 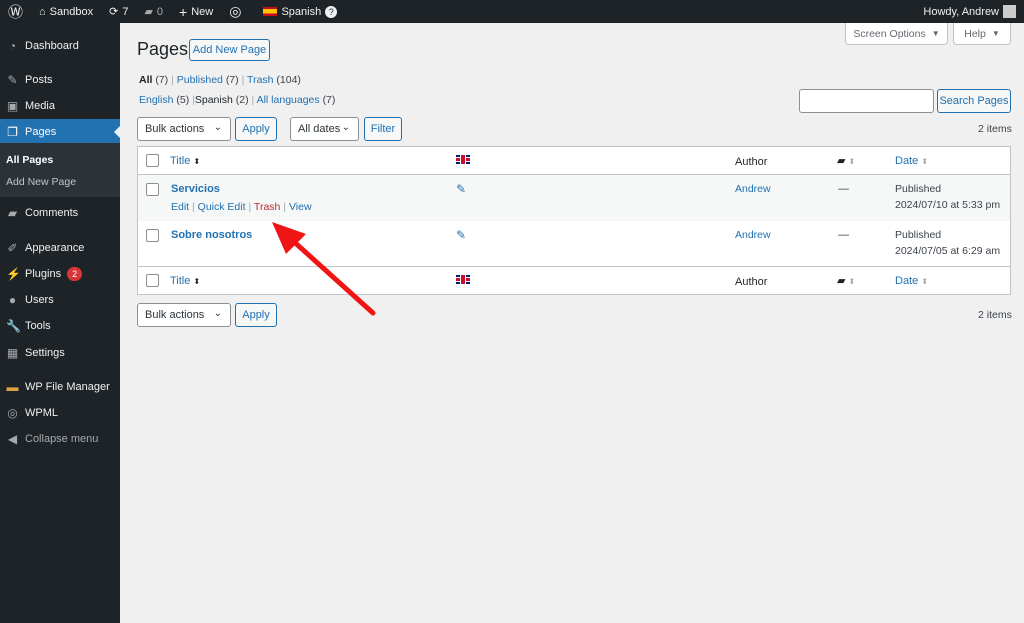 What do you see at coordinates (324, 269) in the screenshot?
I see `annotation-arrow` at bounding box center [324, 269].